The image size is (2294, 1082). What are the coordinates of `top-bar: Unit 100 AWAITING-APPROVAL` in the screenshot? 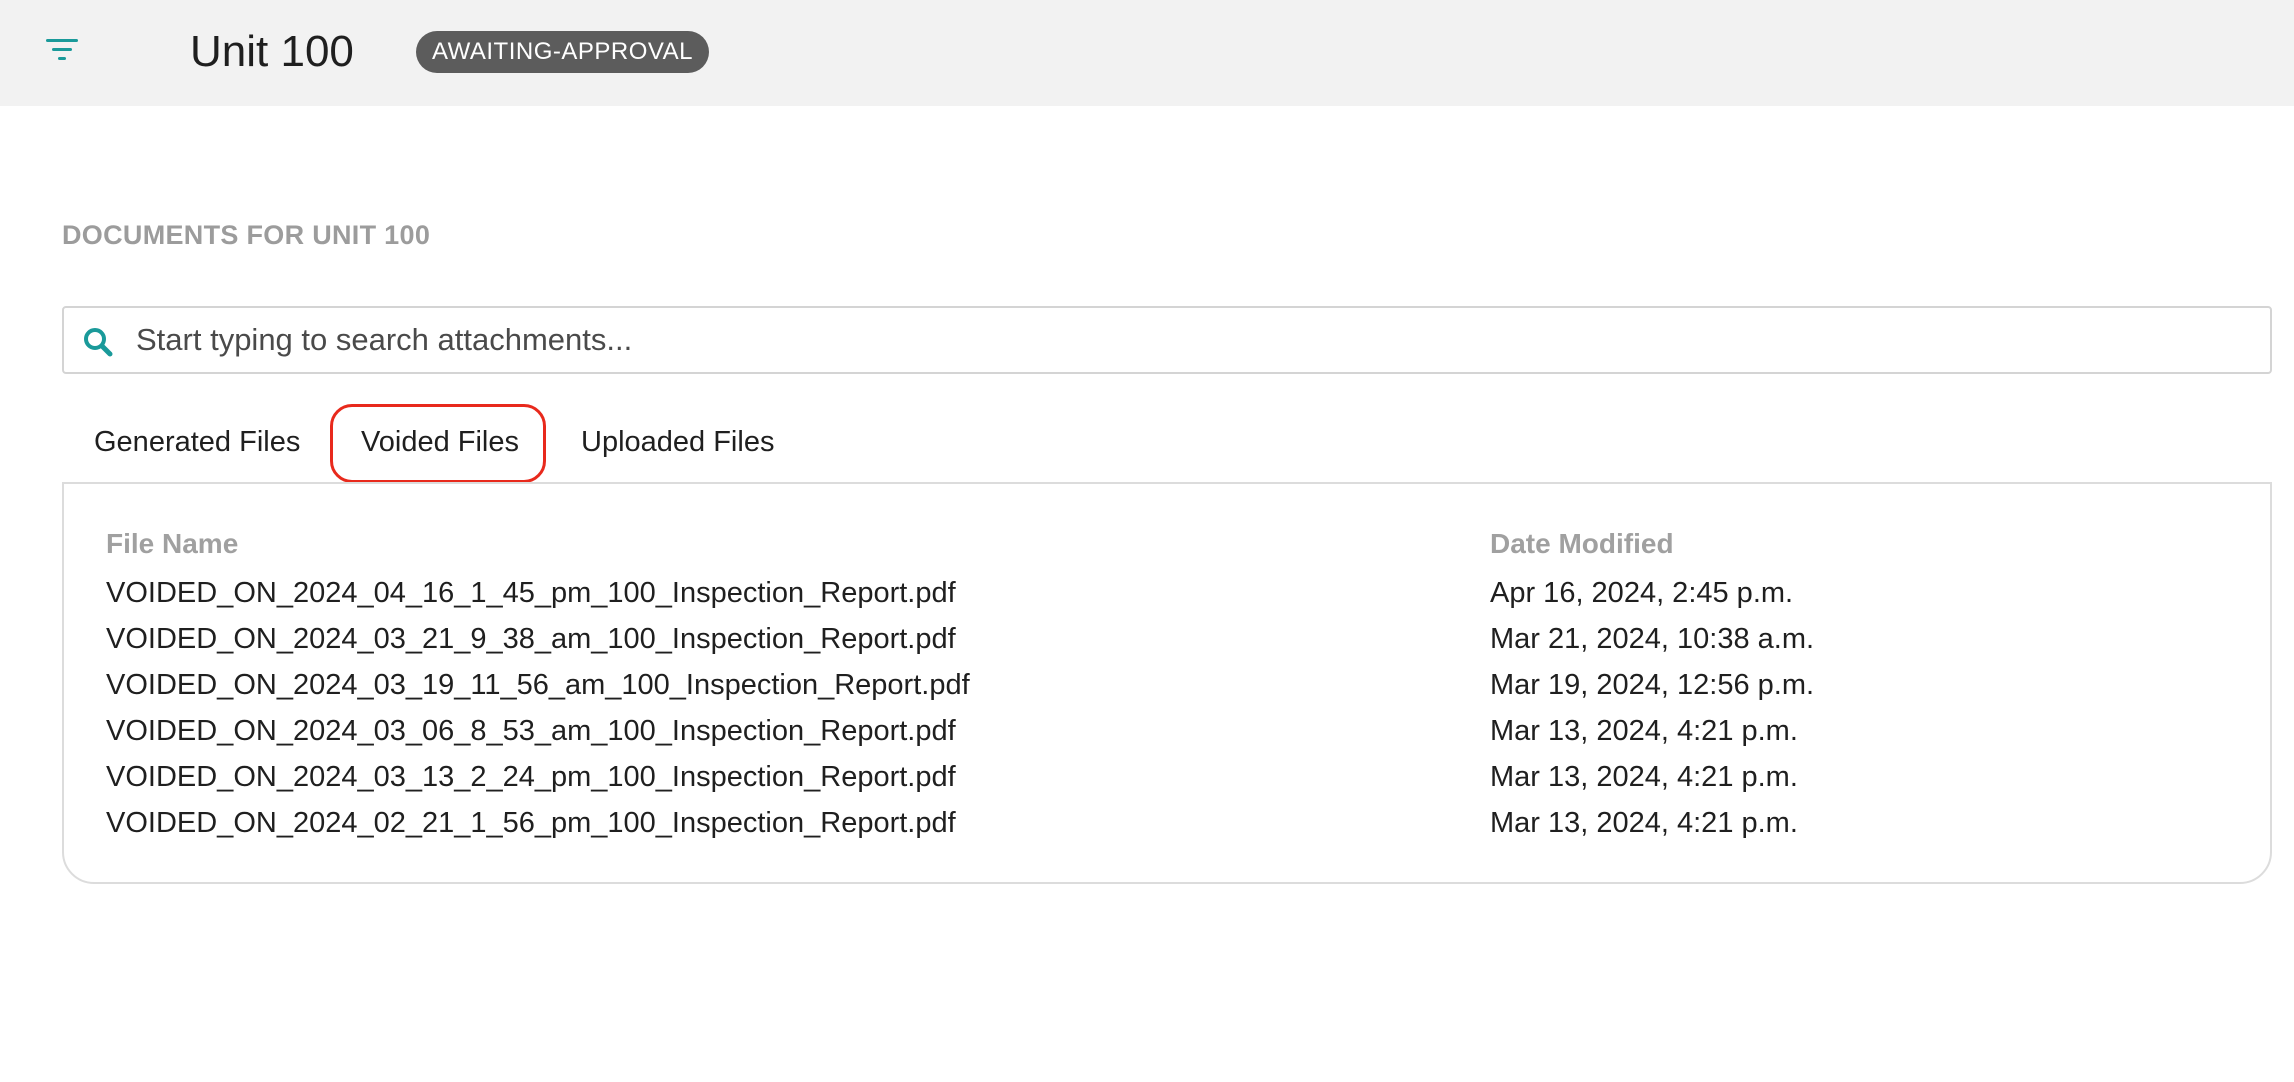 It's located at (1147, 53).